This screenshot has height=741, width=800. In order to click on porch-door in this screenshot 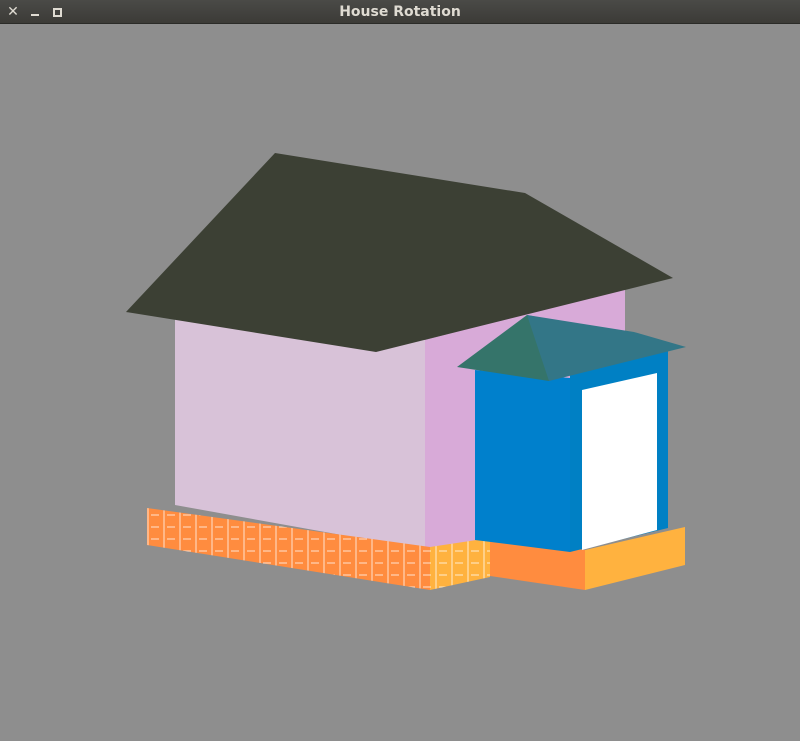, I will do `click(619, 461)`.